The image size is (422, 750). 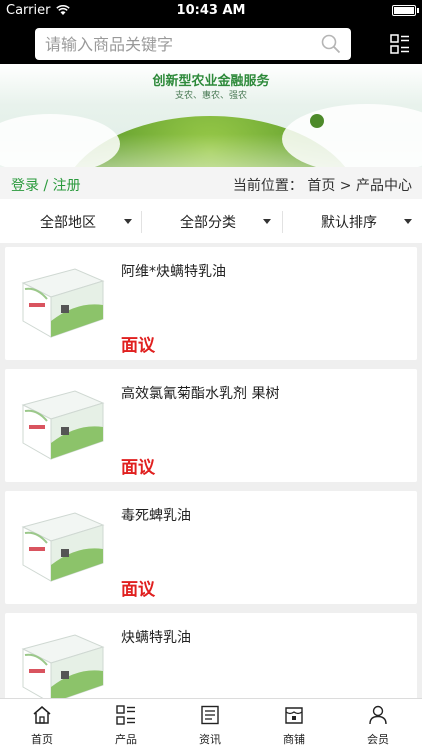 I want to click on breadcrumb-bar: 登录 / 注册 当前位置： 首页 > 产品中心, so click(x=211, y=183).